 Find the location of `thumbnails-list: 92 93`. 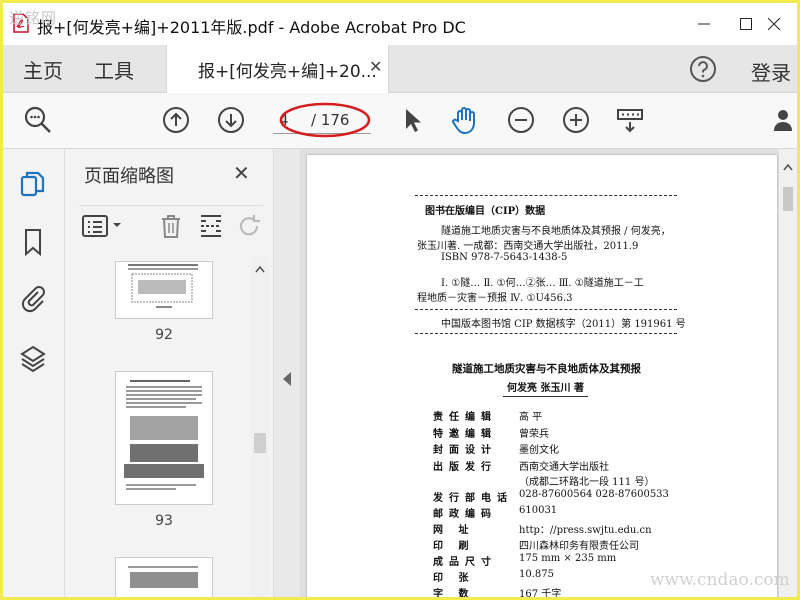

thumbnails-list: 92 93 is located at coordinates (169, 427).